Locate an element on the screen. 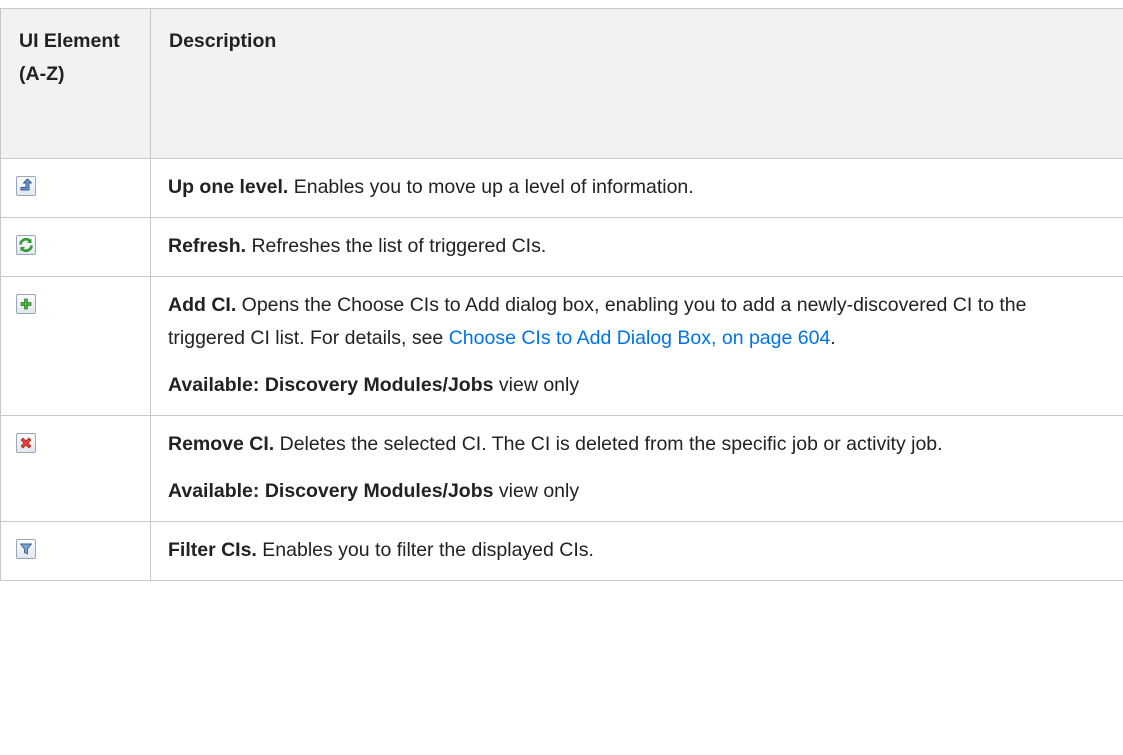  header-ui-element: UI Element (A-Z) is located at coordinates (75, 83).